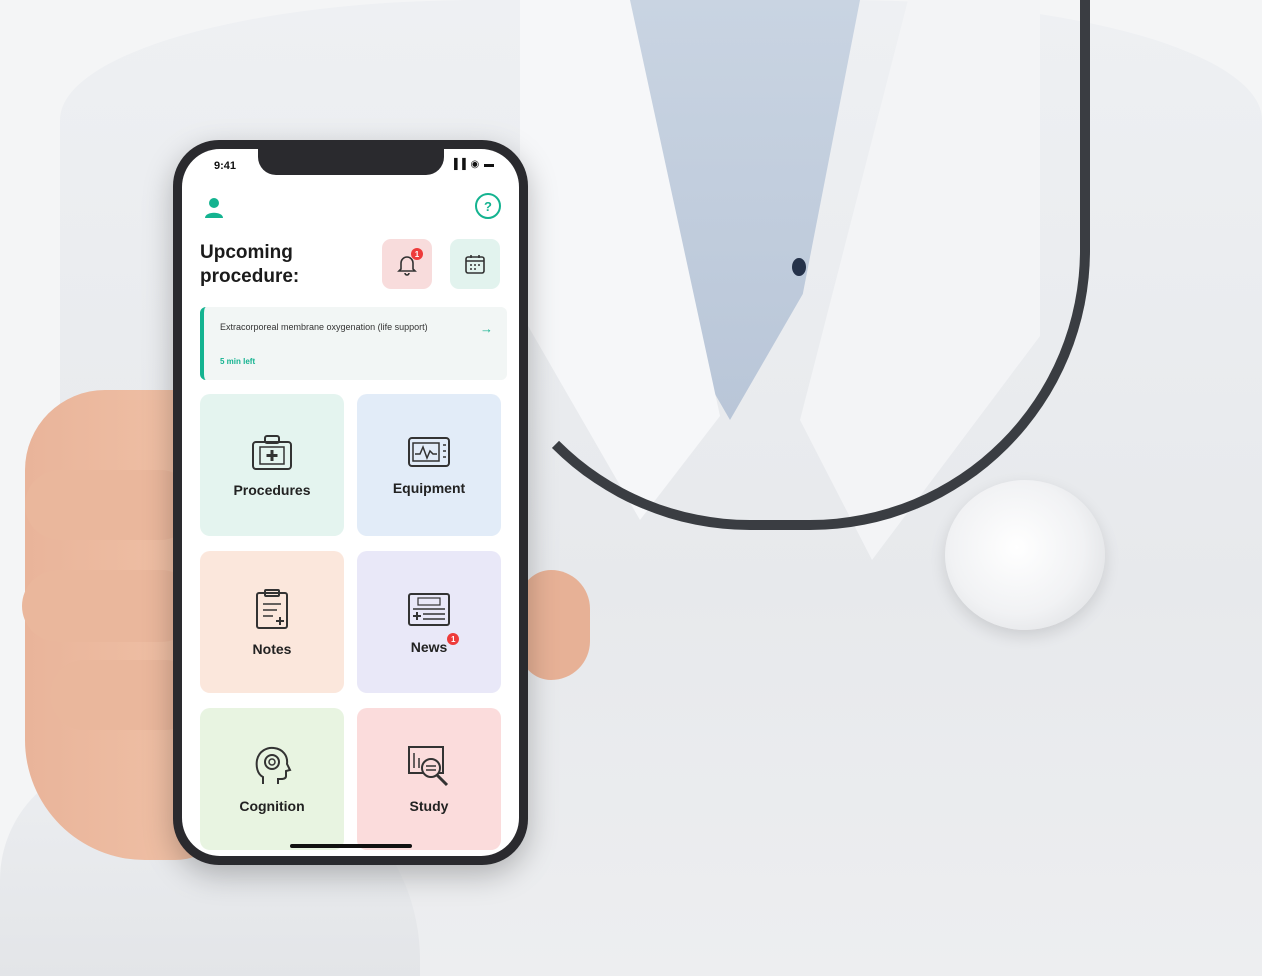 The image size is (1262, 976). I want to click on monitor-icon, so click(429, 452).